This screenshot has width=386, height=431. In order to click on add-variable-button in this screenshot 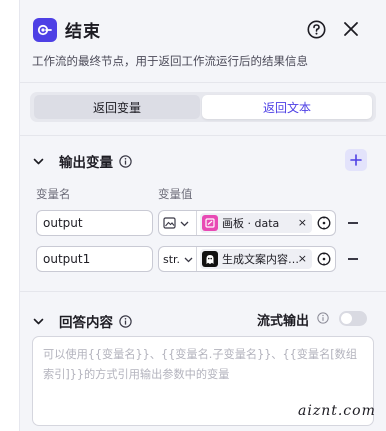, I will do `click(356, 160)`.